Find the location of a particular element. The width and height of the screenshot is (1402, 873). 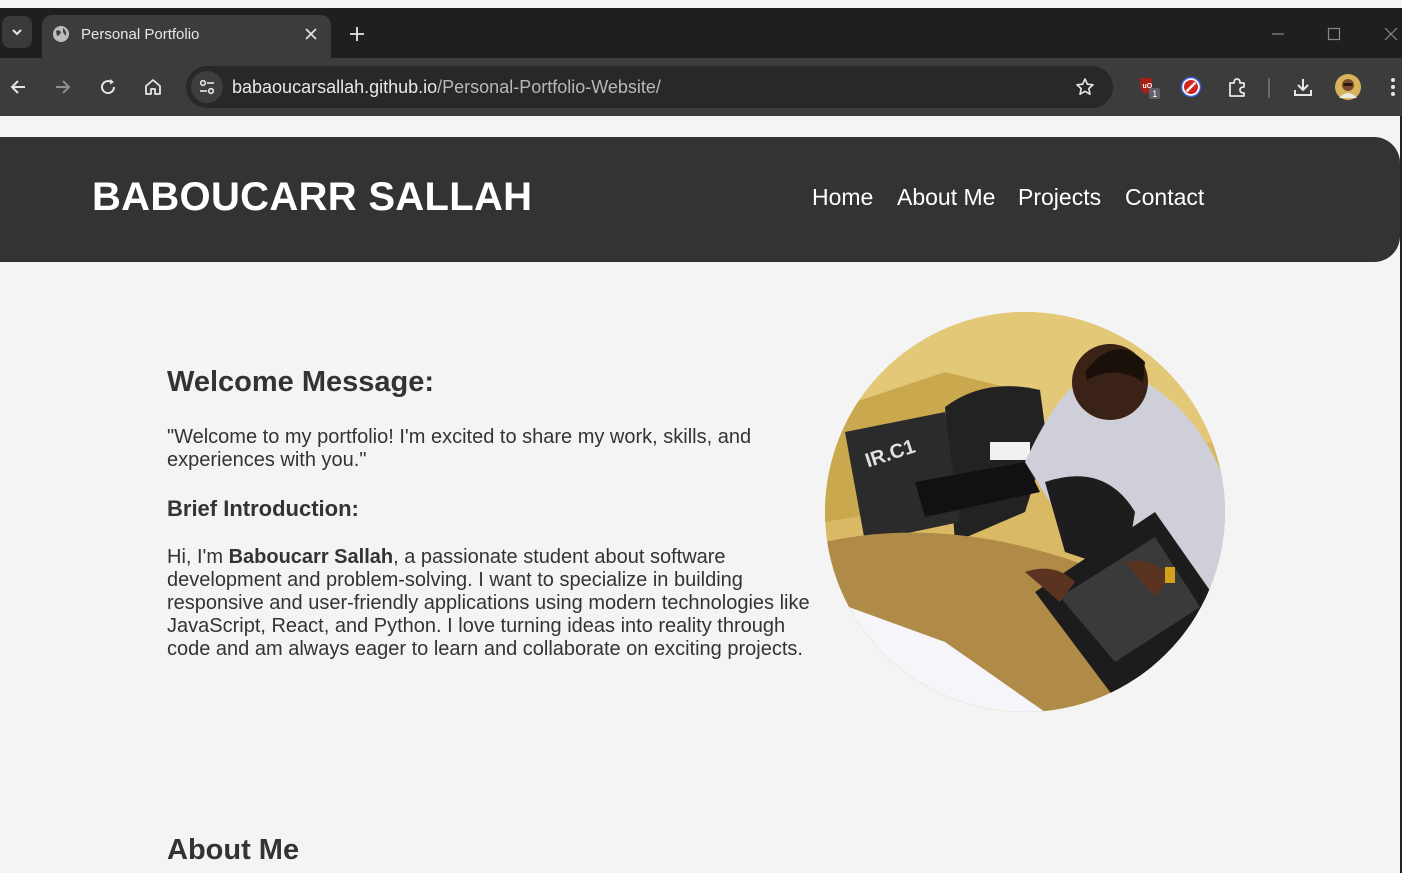

intro-name: Baboucarr Sallah is located at coordinates (311, 557).